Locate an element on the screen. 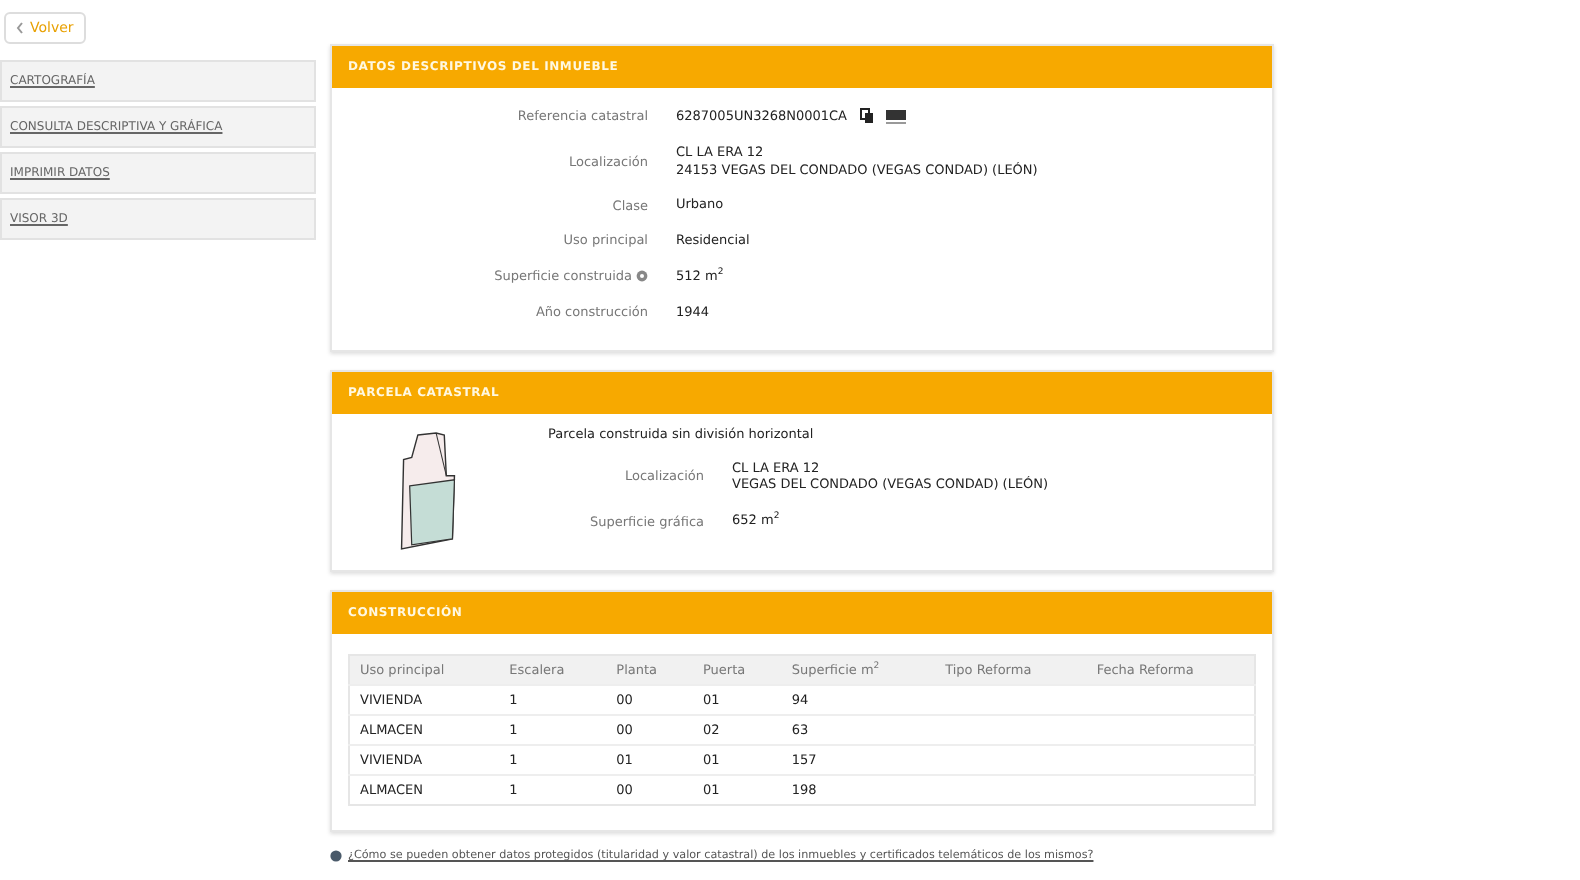  copy-icon is located at coordinates (866, 116).